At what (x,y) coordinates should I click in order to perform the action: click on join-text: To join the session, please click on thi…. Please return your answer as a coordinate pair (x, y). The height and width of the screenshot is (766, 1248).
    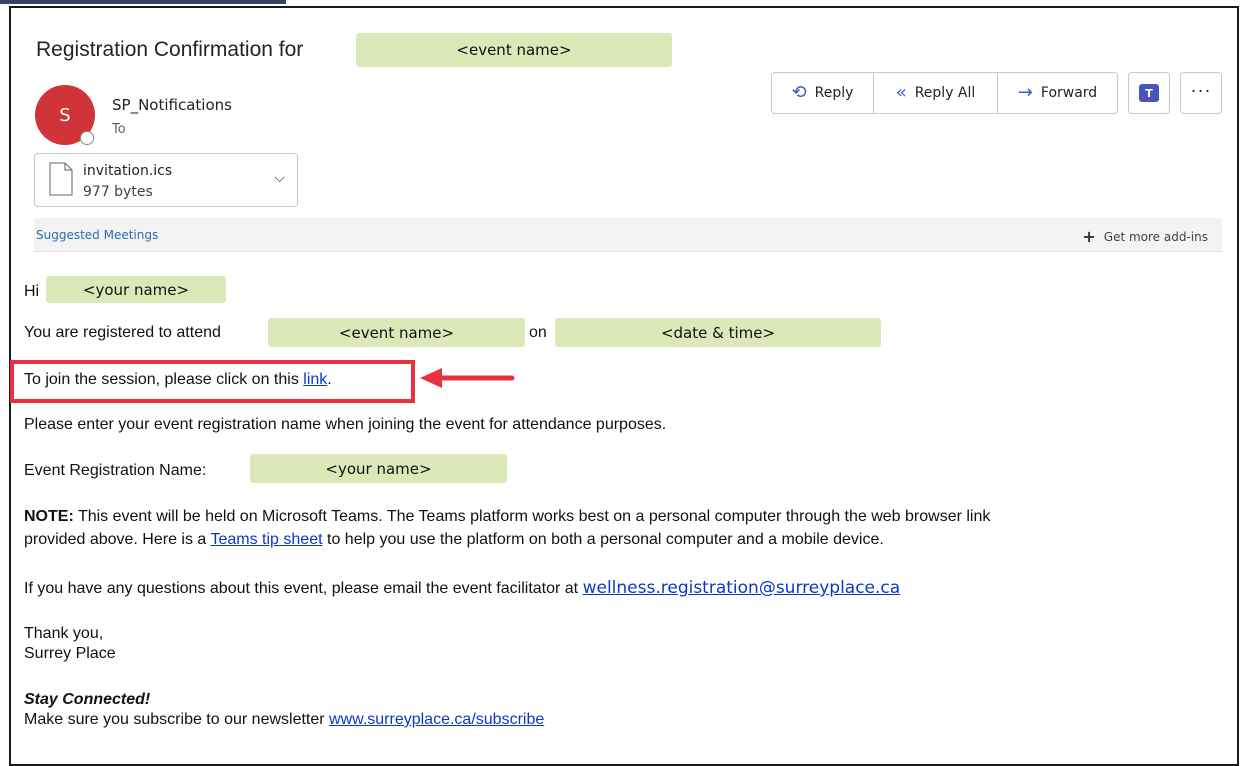
    Looking at the image, I should click on (161, 379).